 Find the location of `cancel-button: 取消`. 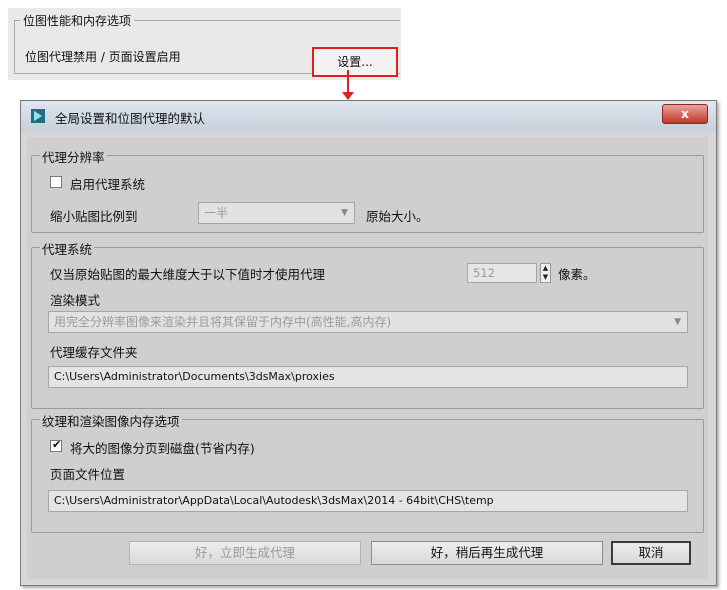

cancel-button: 取消 is located at coordinates (651, 553).